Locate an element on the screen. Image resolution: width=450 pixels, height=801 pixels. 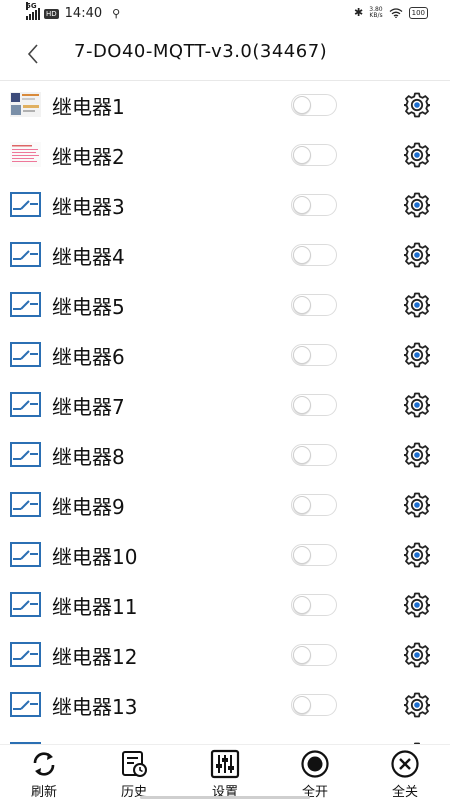
relay-label: 继电器4 is located at coordinates (88, 257).